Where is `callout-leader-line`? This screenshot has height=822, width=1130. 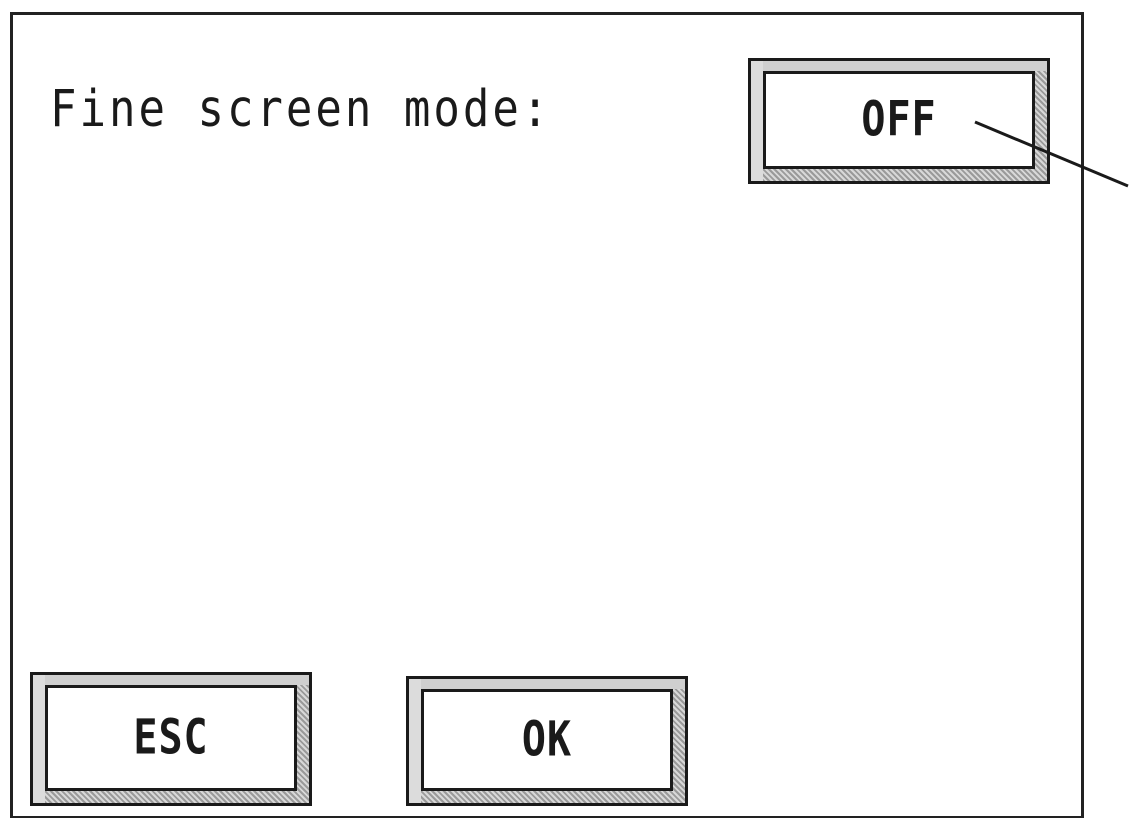 callout-leader-line is located at coordinates (1051, 154).